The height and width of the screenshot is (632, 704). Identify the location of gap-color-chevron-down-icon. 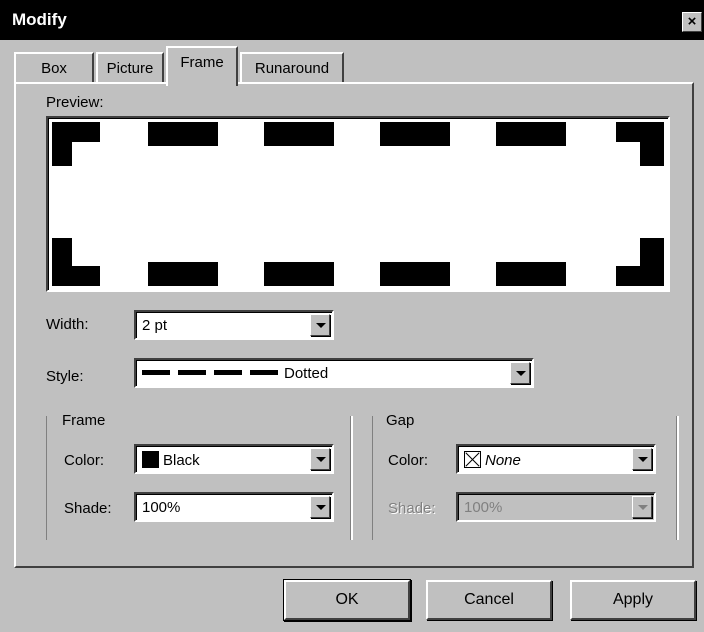
(642, 459).